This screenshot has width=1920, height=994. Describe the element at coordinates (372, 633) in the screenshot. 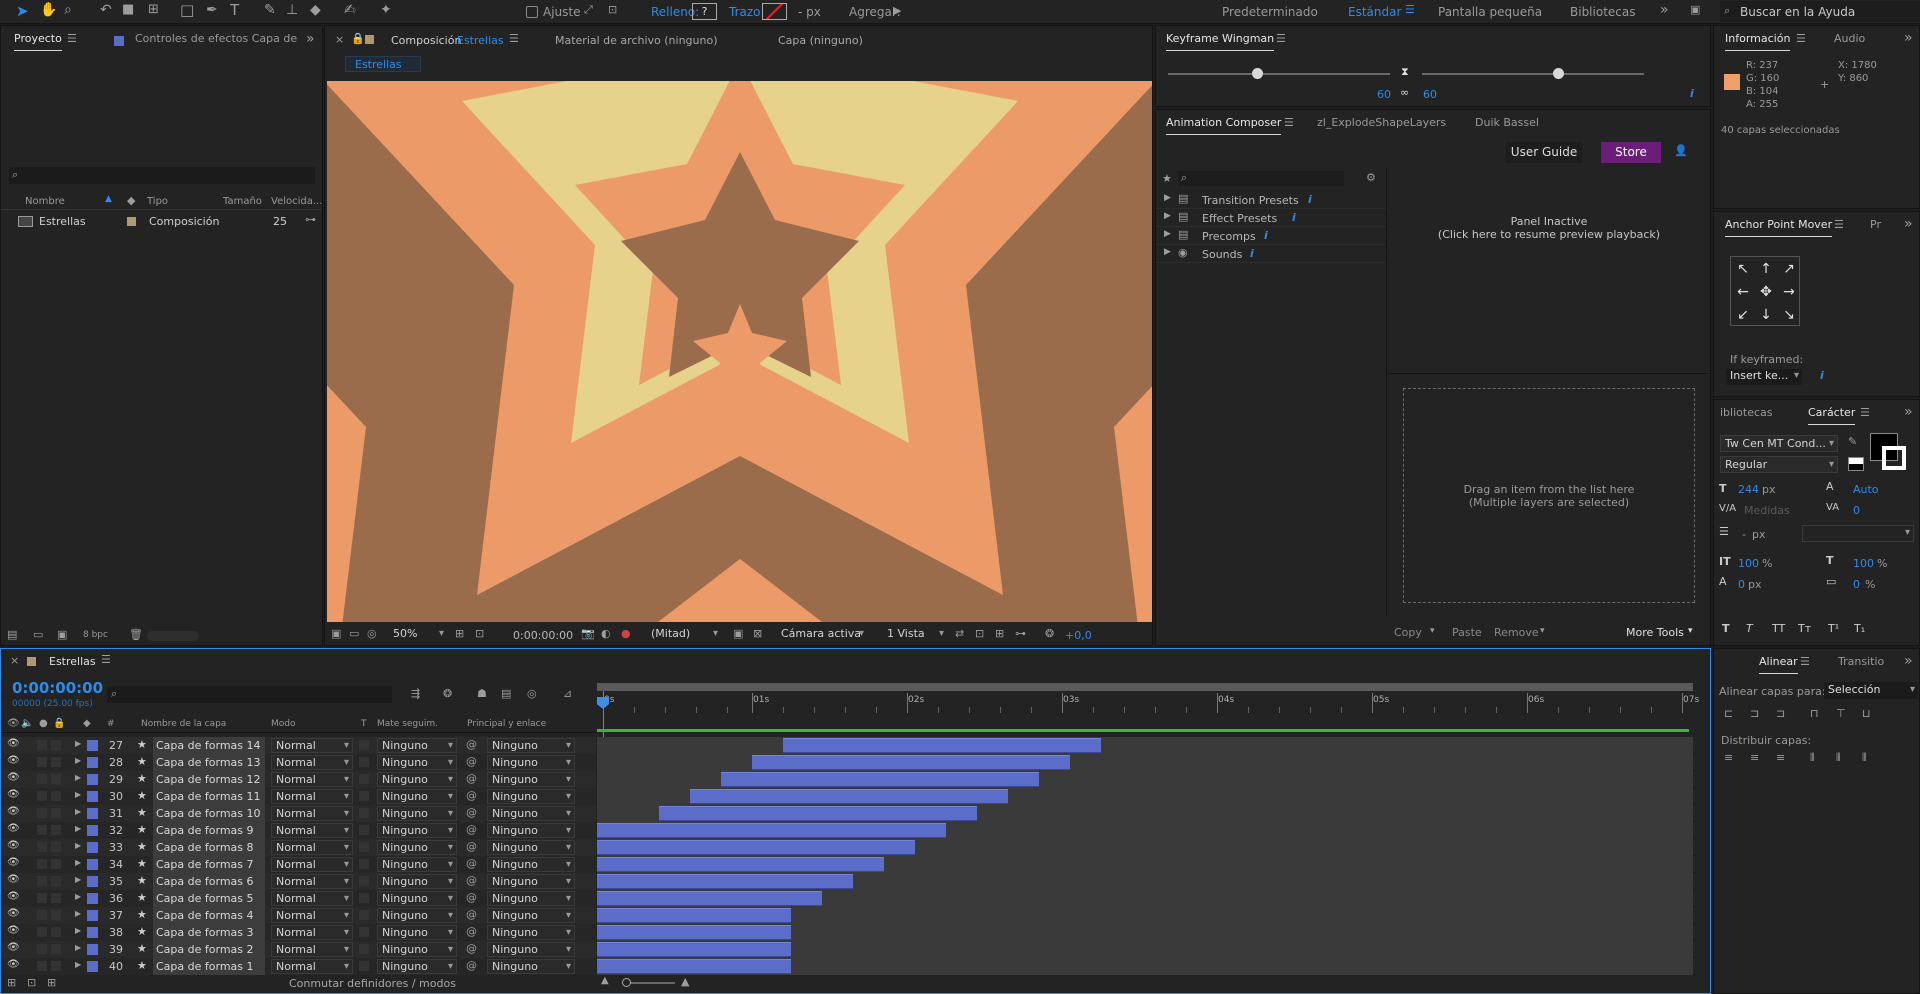

I see `mask-visibility-icon: ◎` at that location.